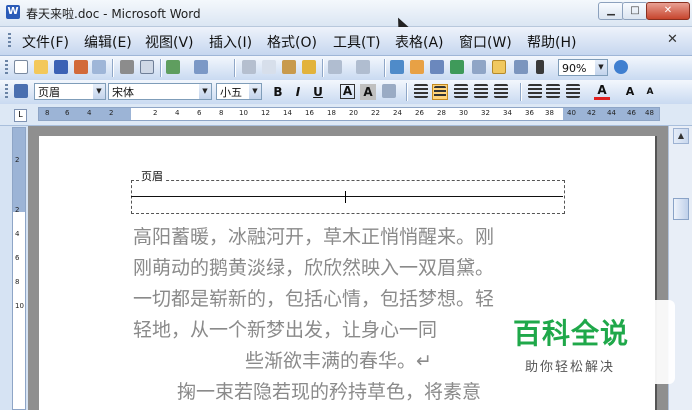  Describe the element at coordinates (551, 42) in the screenshot. I see `menu-help: 帮助(H)` at that location.